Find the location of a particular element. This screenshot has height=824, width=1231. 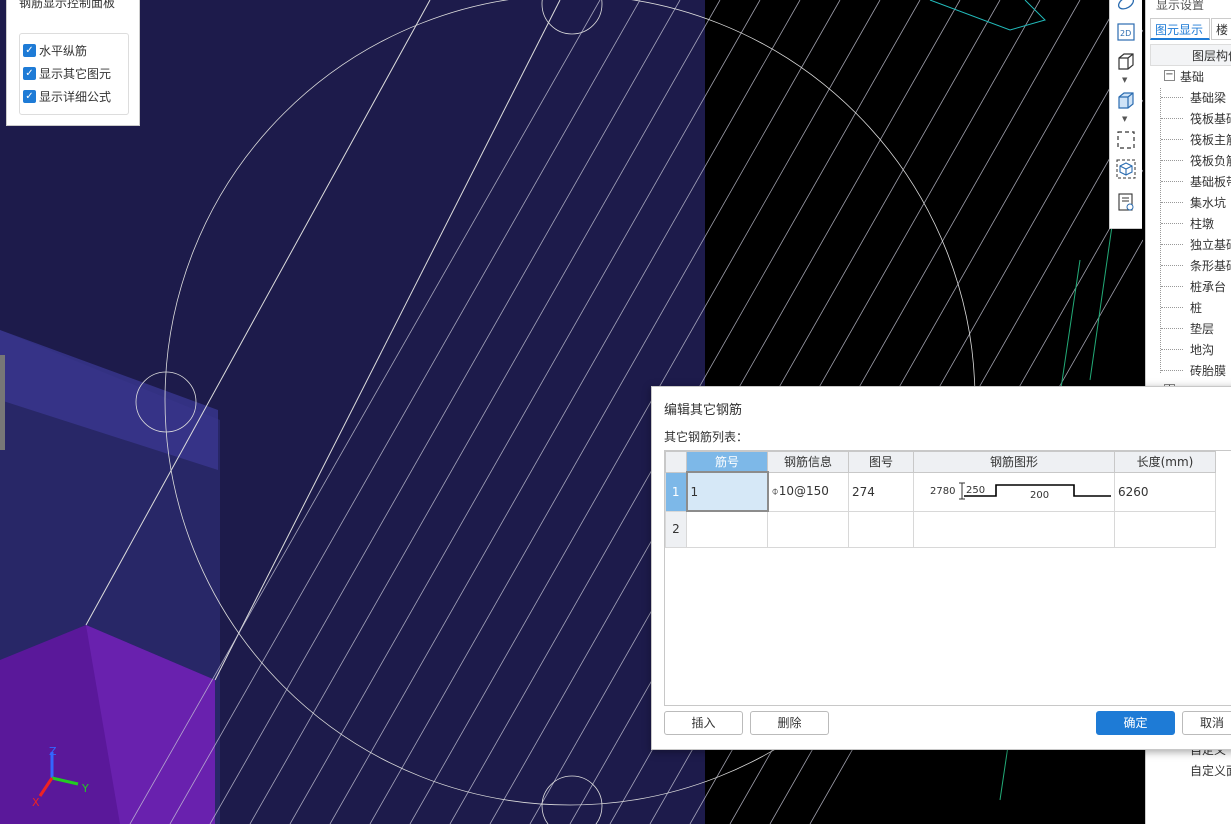

option-label: 显示详细公式 is located at coordinates (75, 96).